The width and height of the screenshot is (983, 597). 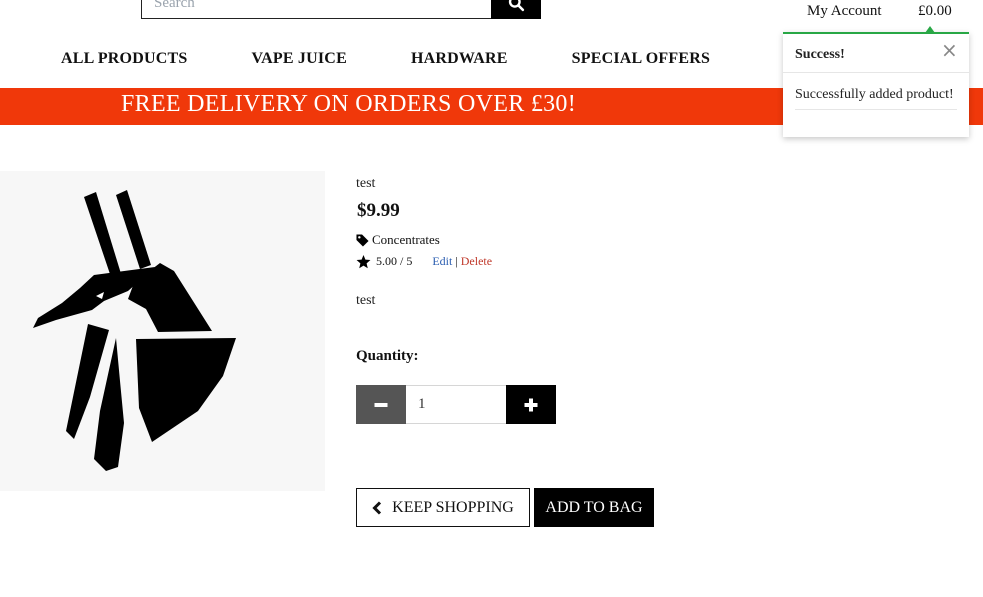 What do you see at coordinates (124, 59) in the screenshot?
I see `nav-all-products: ALL PRODUCTS` at bounding box center [124, 59].